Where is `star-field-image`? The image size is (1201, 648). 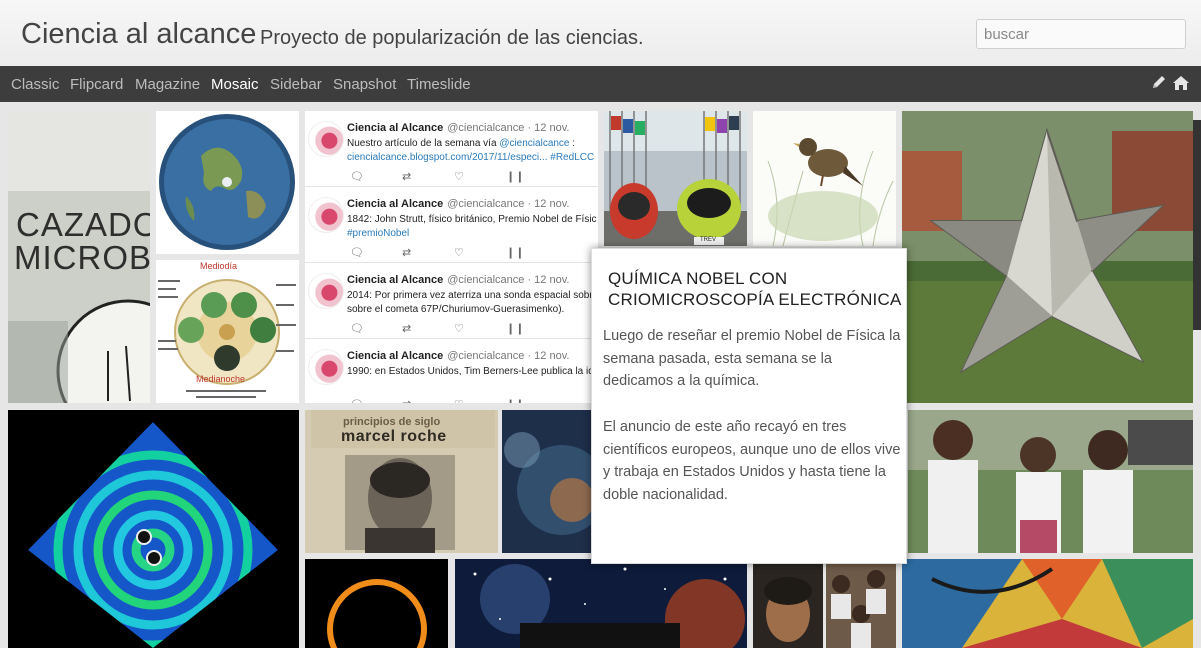 star-field-image is located at coordinates (601, 603).